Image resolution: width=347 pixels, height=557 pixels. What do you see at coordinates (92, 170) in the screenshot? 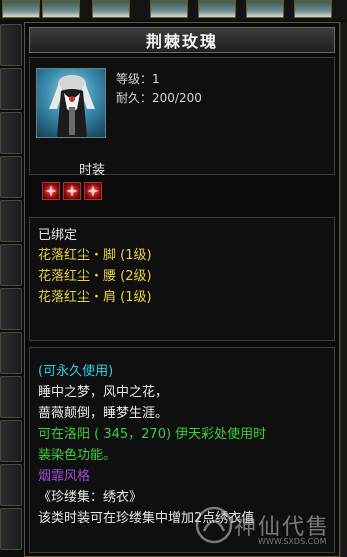
I see `item-category: 时装` at bounding box center [92, 170].